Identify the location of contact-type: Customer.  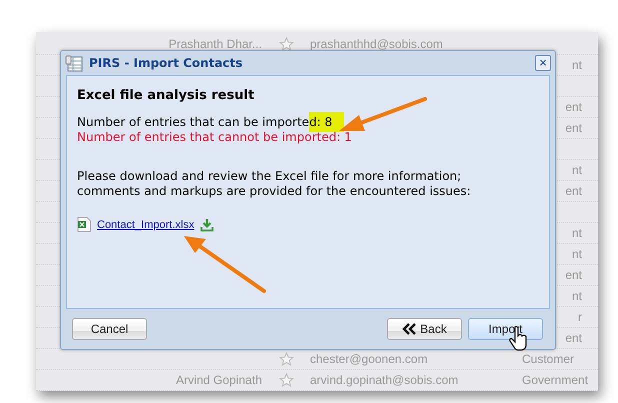
(548, 359).